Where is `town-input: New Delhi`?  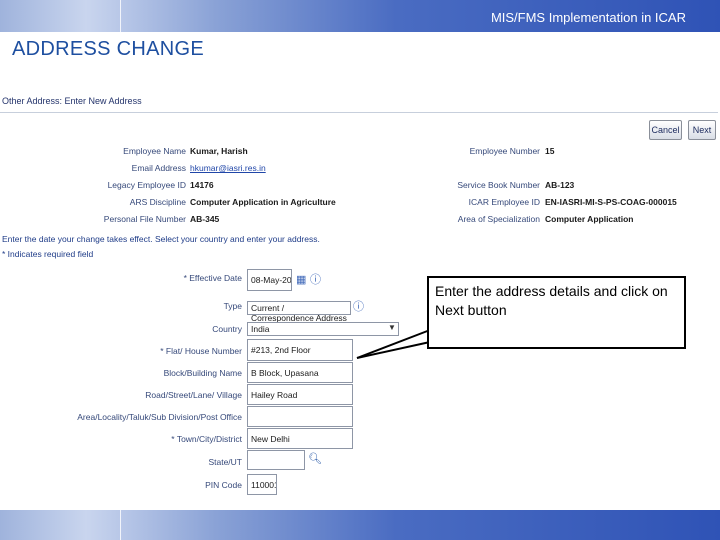
town-input: New Delhi is located at coordinates (300, 438).